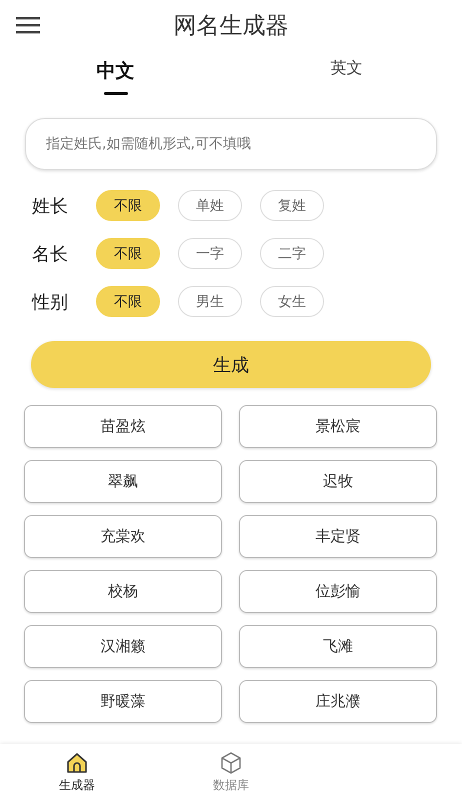  What do you see at coordinates (123, 481) in the screenshot?
I see `name-card: 翠飙` at bounding box center [123, 481].